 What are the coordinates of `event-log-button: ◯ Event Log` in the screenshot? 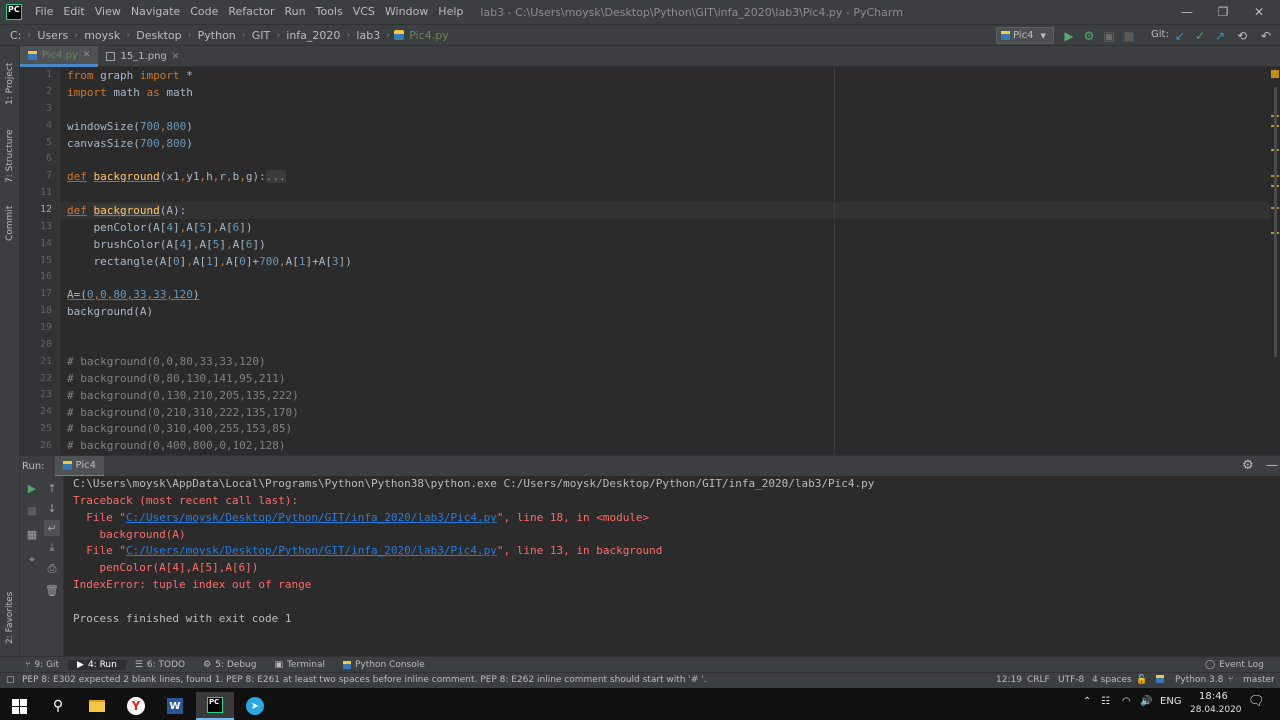 It's located at (1234, 665).